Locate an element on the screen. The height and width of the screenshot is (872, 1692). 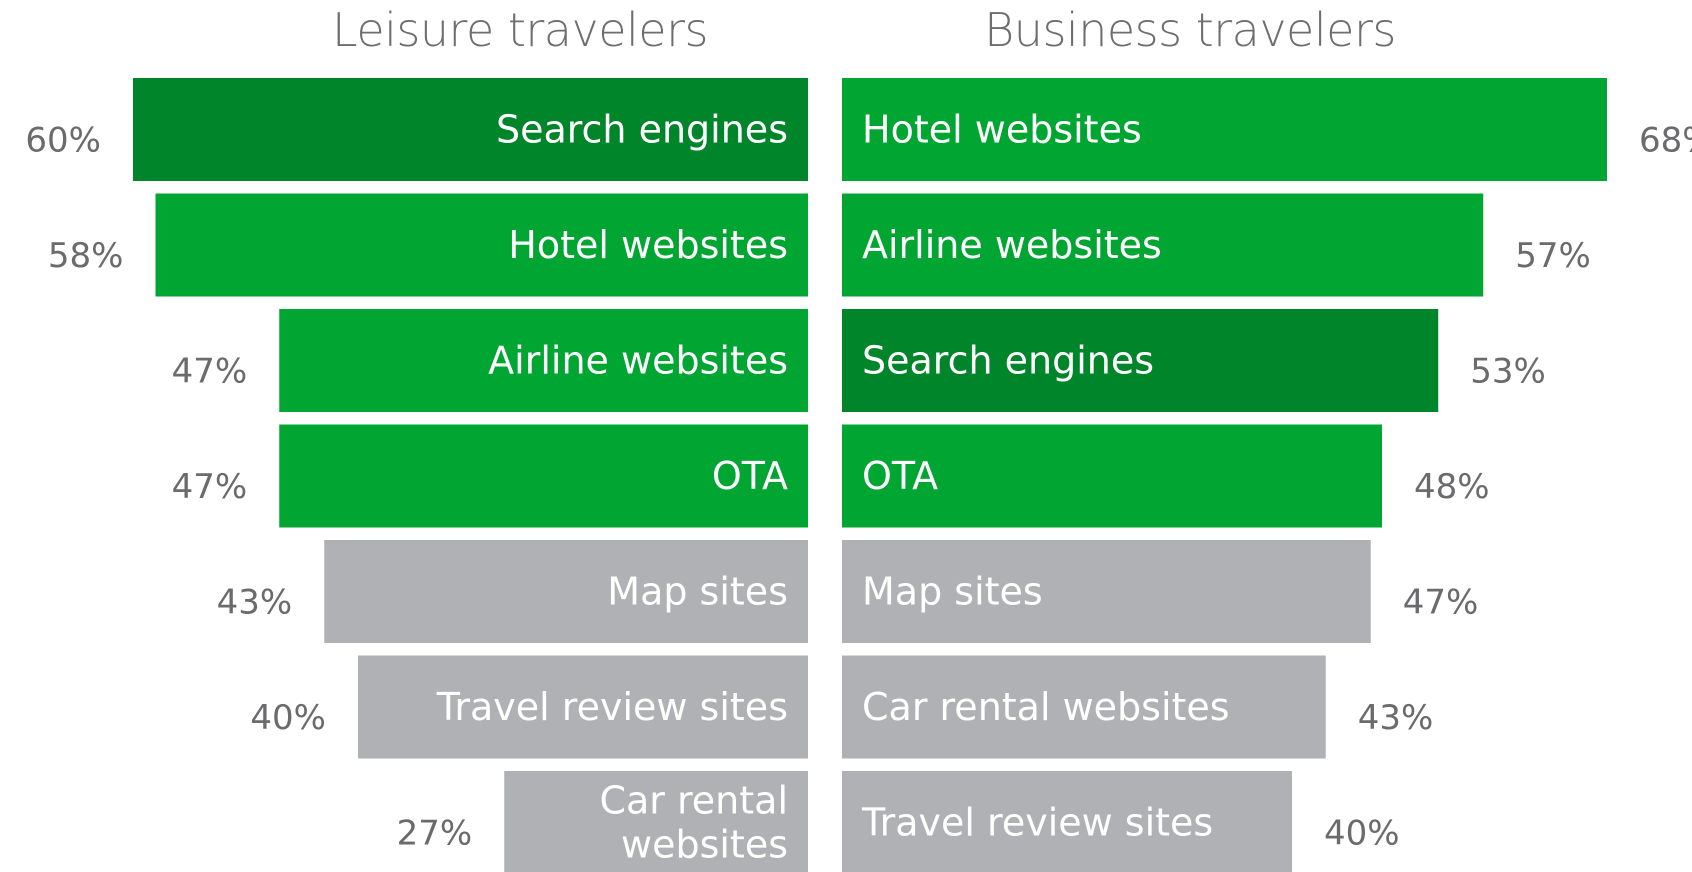
leisure-value-label: 60% is located at coordinates (63, 141).